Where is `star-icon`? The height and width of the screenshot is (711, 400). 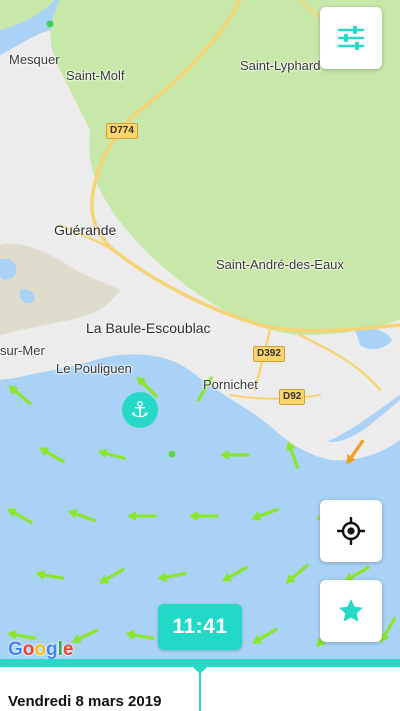 star-icon is located at coordinates (351, 610).